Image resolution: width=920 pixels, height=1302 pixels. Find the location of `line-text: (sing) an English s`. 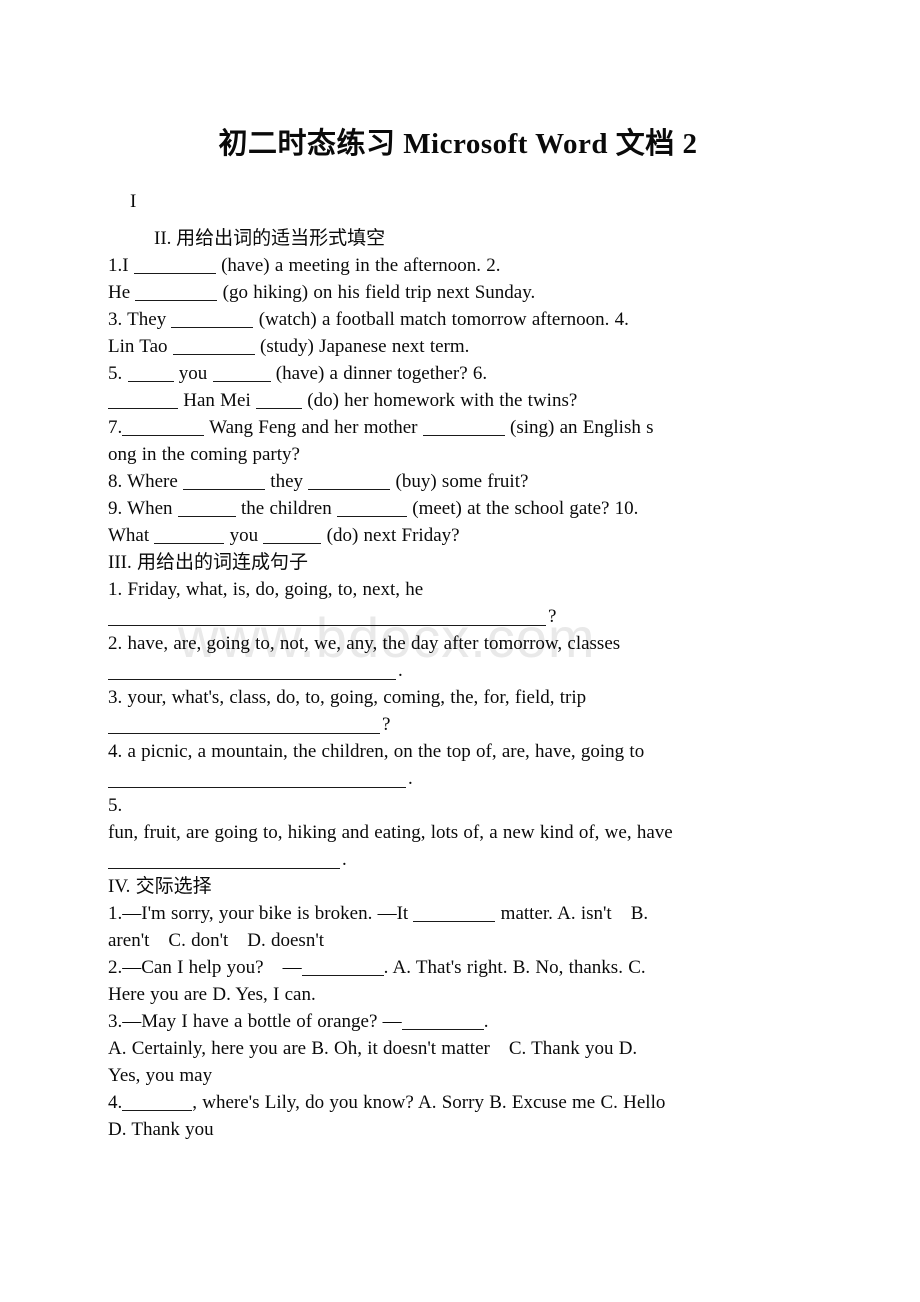

line-text: (sing) an English s is located at coordinates (579, 428).